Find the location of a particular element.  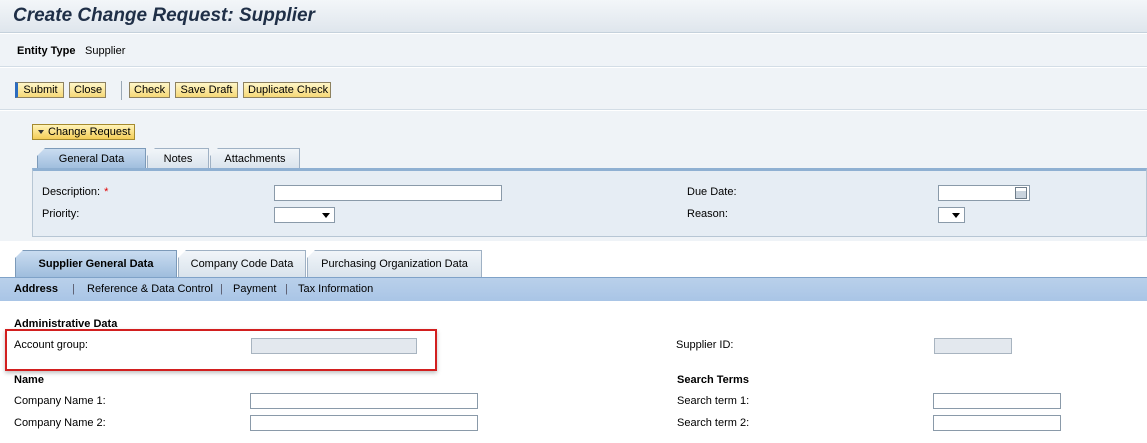

search-term-1-label: Search term 1: is located at coordinates (713, 401).